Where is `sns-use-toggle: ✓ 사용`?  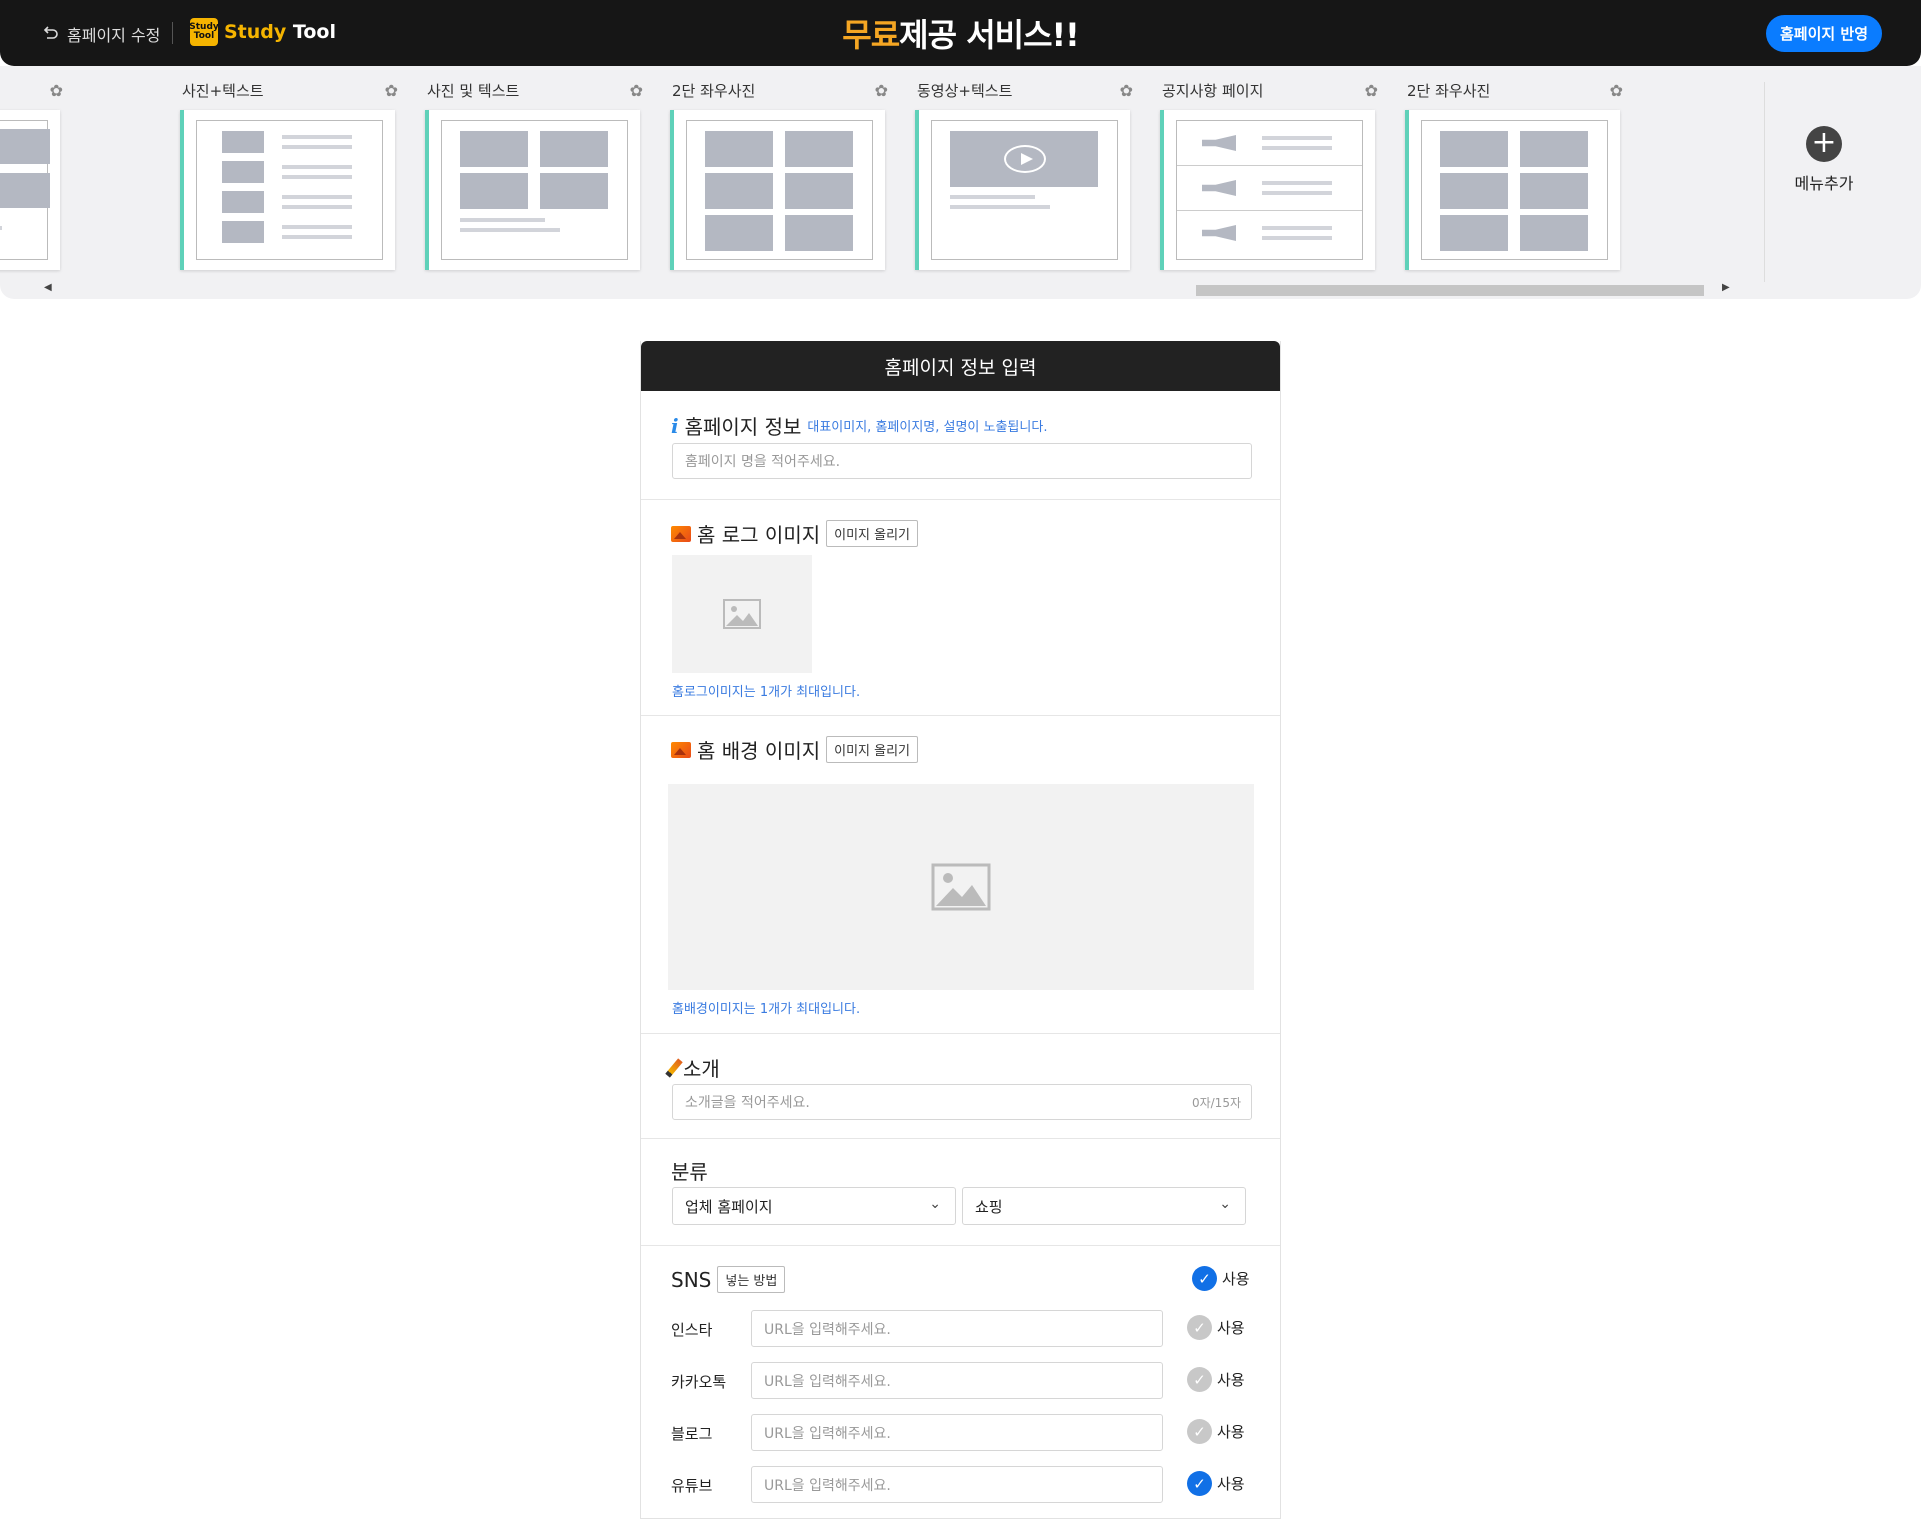 sns-use-toggle: ✓ 사용 is located at coordinates (1221, 1278).